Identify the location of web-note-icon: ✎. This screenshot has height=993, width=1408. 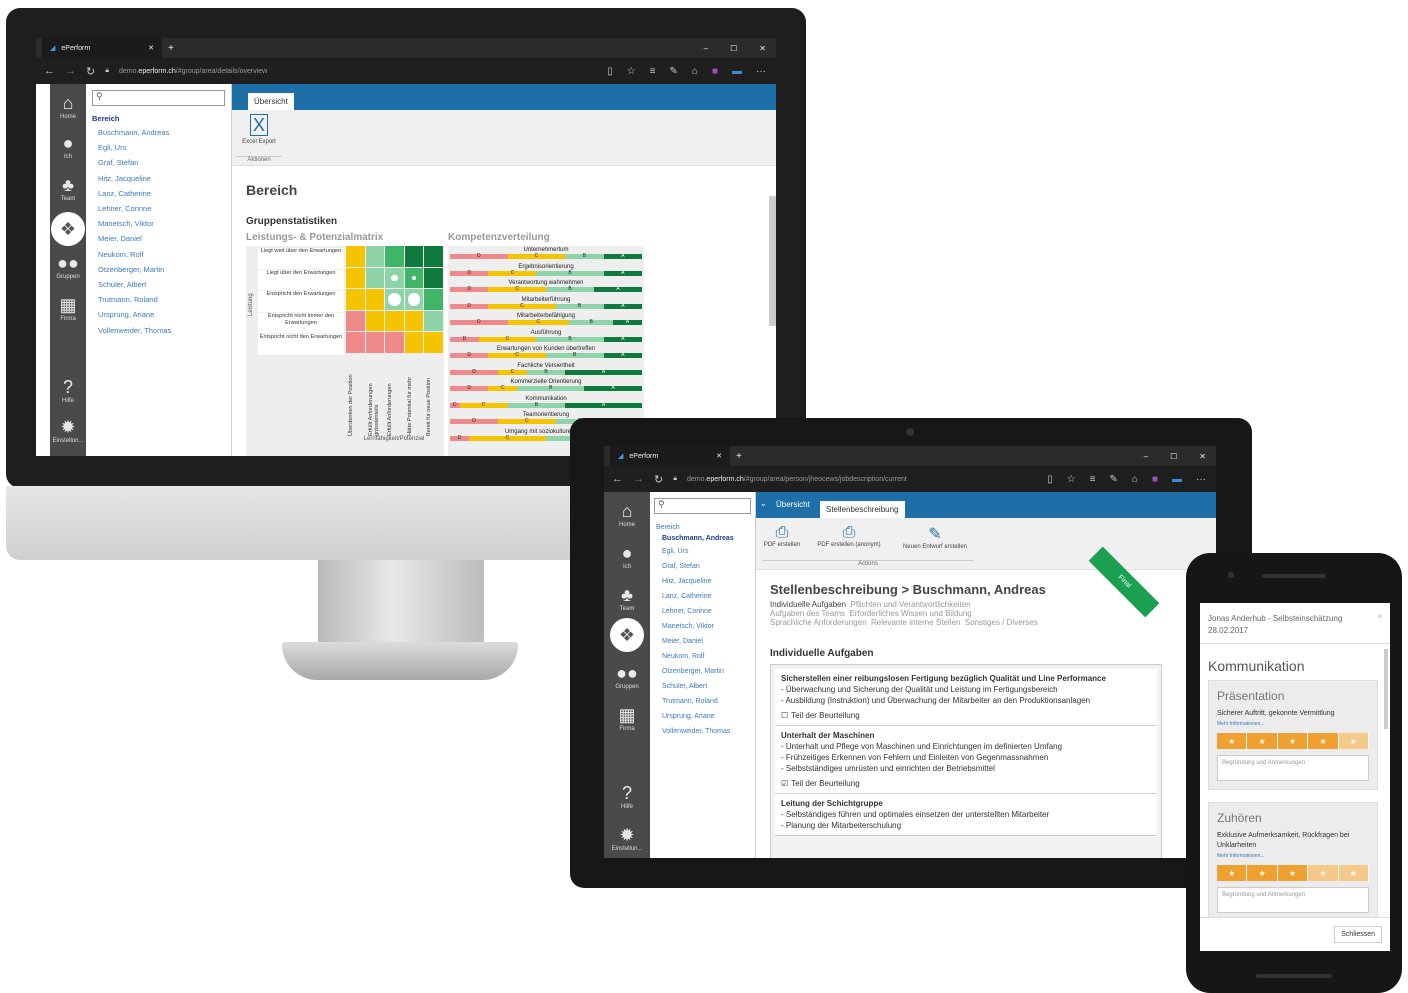
(1114, 479).